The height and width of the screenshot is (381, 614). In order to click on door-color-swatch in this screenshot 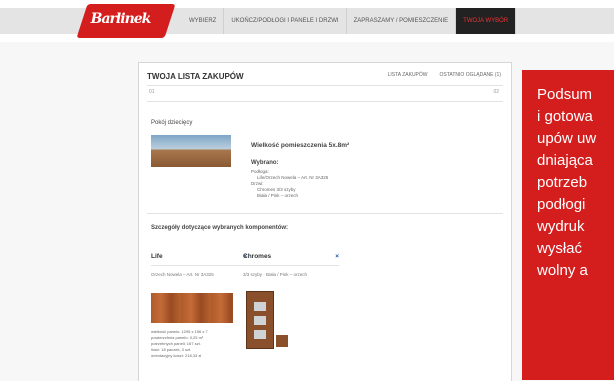, I will do `click(282, 341)`.